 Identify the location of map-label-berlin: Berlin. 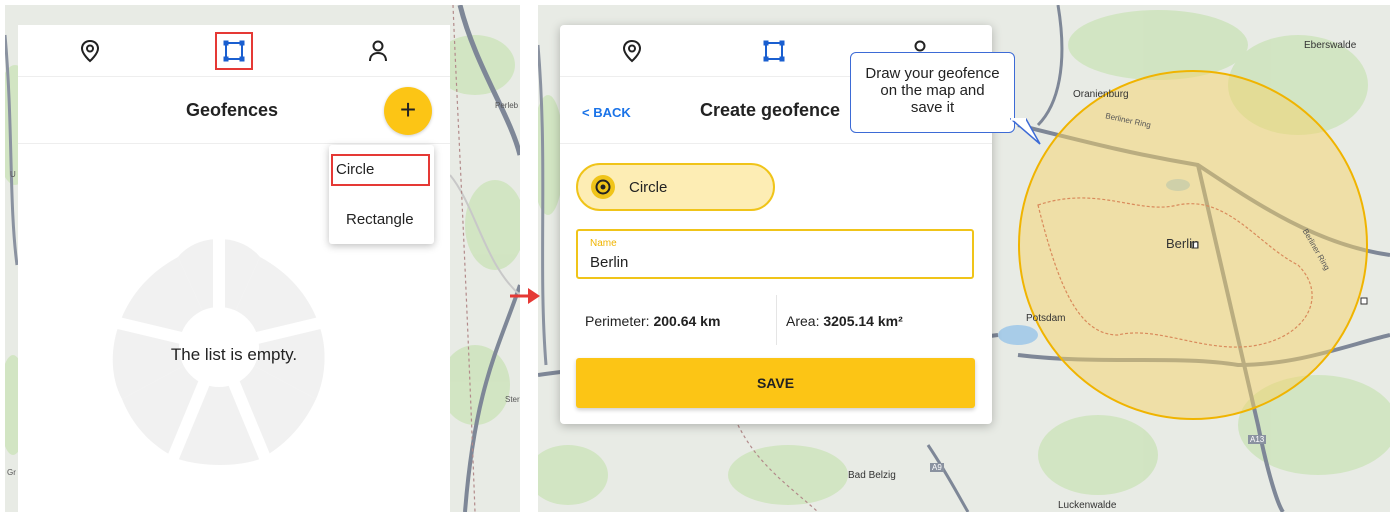
(1183, 243).